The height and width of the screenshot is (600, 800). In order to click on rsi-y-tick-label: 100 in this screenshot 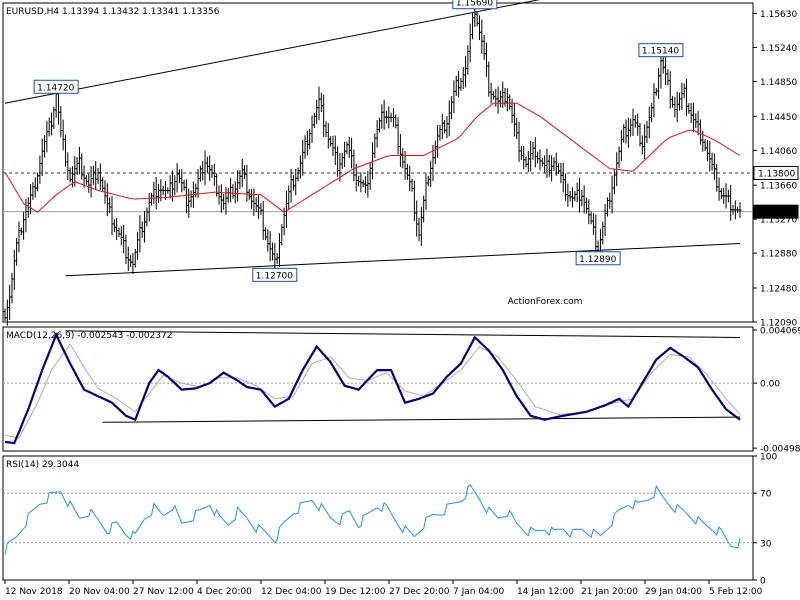, I will do `click(768, 458)`.